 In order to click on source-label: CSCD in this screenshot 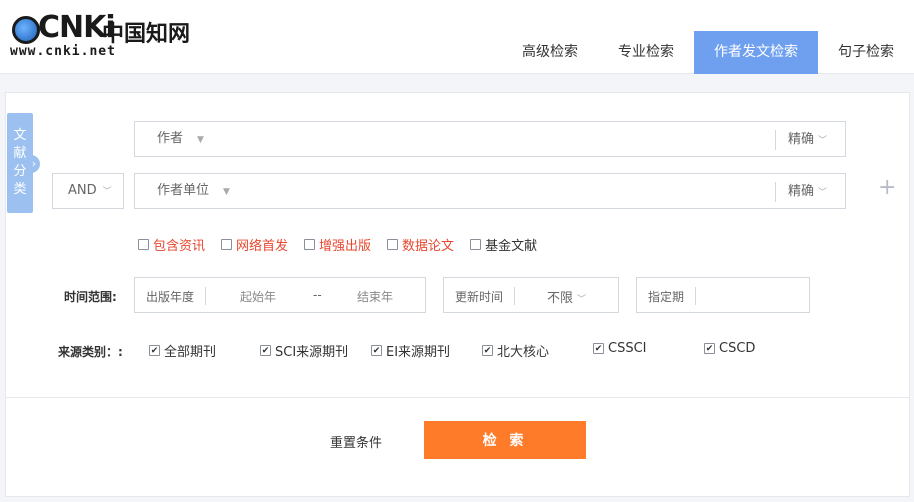, I will do `click(737, 348)`.